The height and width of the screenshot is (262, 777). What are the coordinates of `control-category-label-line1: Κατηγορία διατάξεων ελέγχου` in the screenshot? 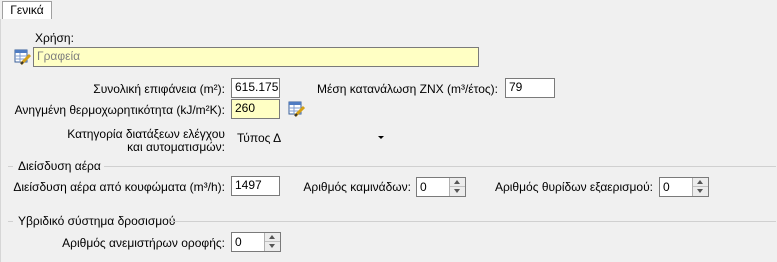 It's located at (146, 134).